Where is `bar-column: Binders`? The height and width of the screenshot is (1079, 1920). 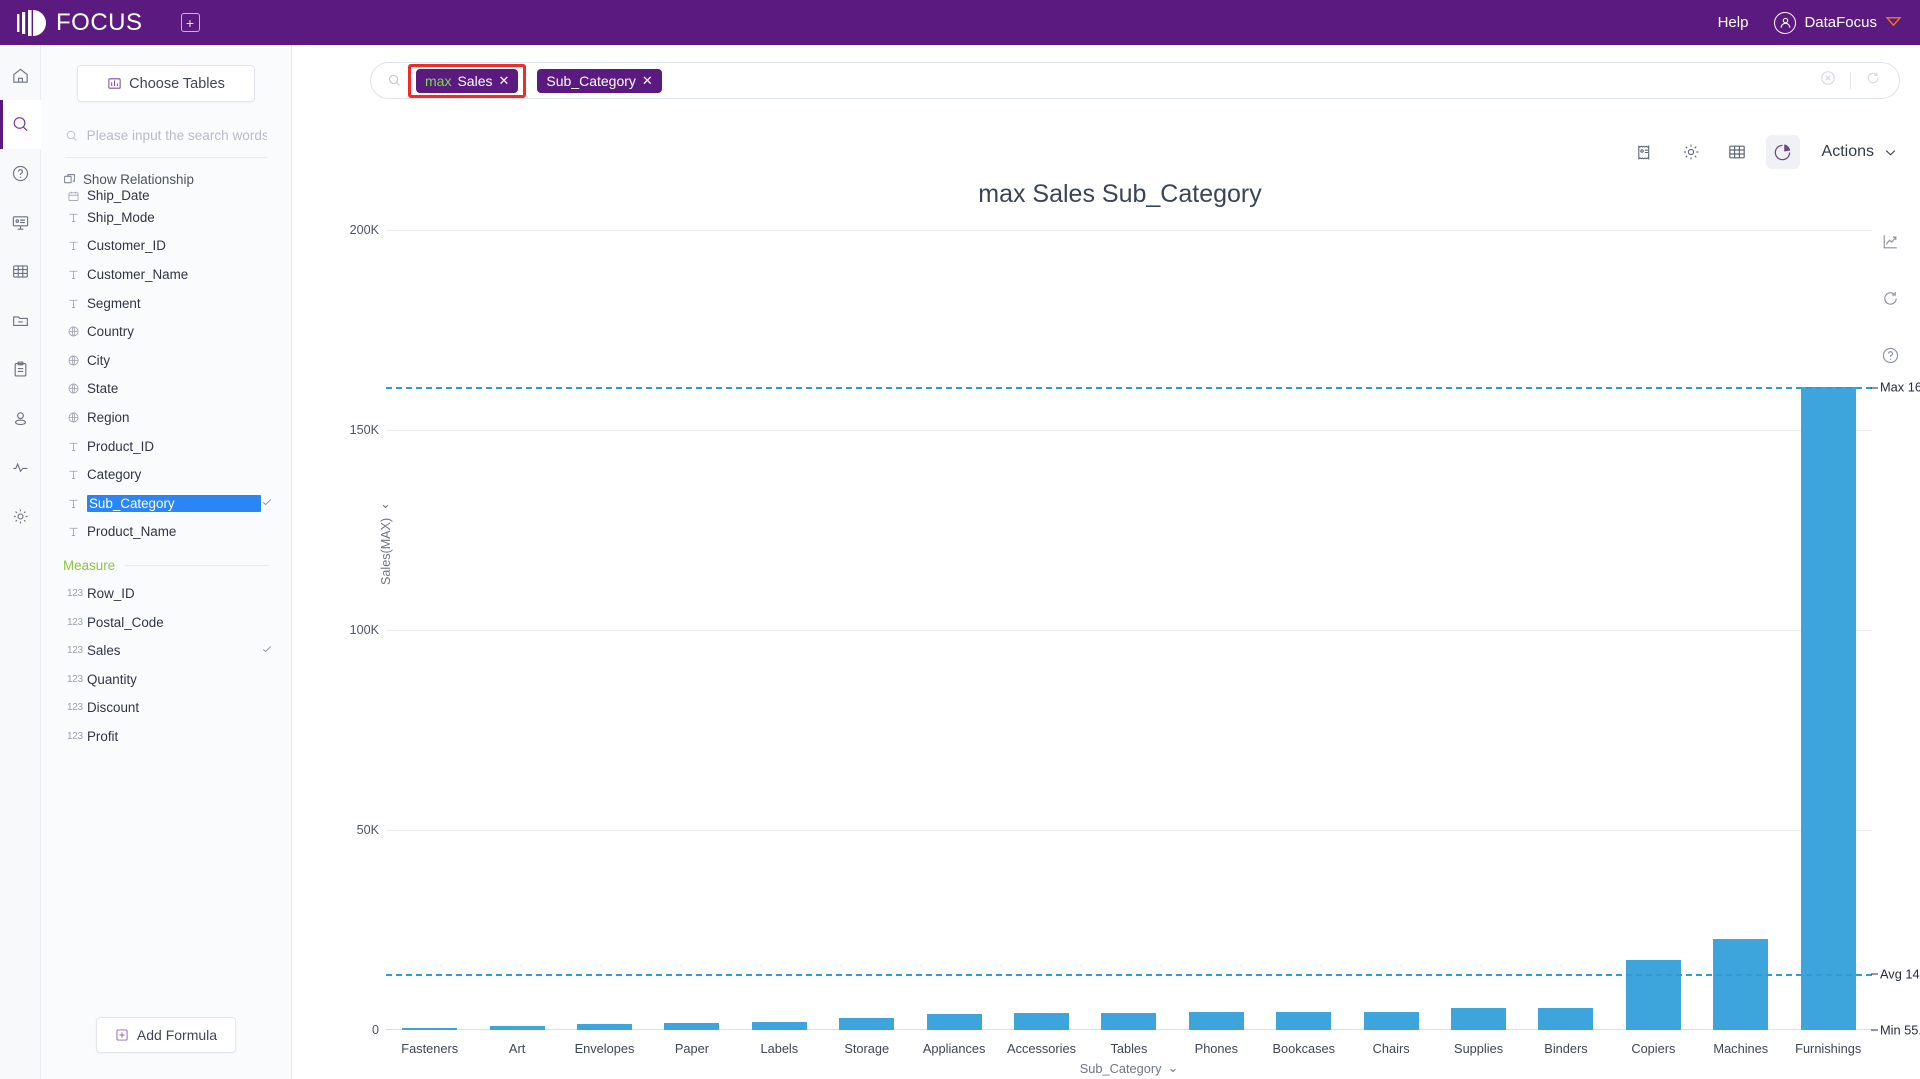 bar-column: Binders is located at coordinates (1565, 643).